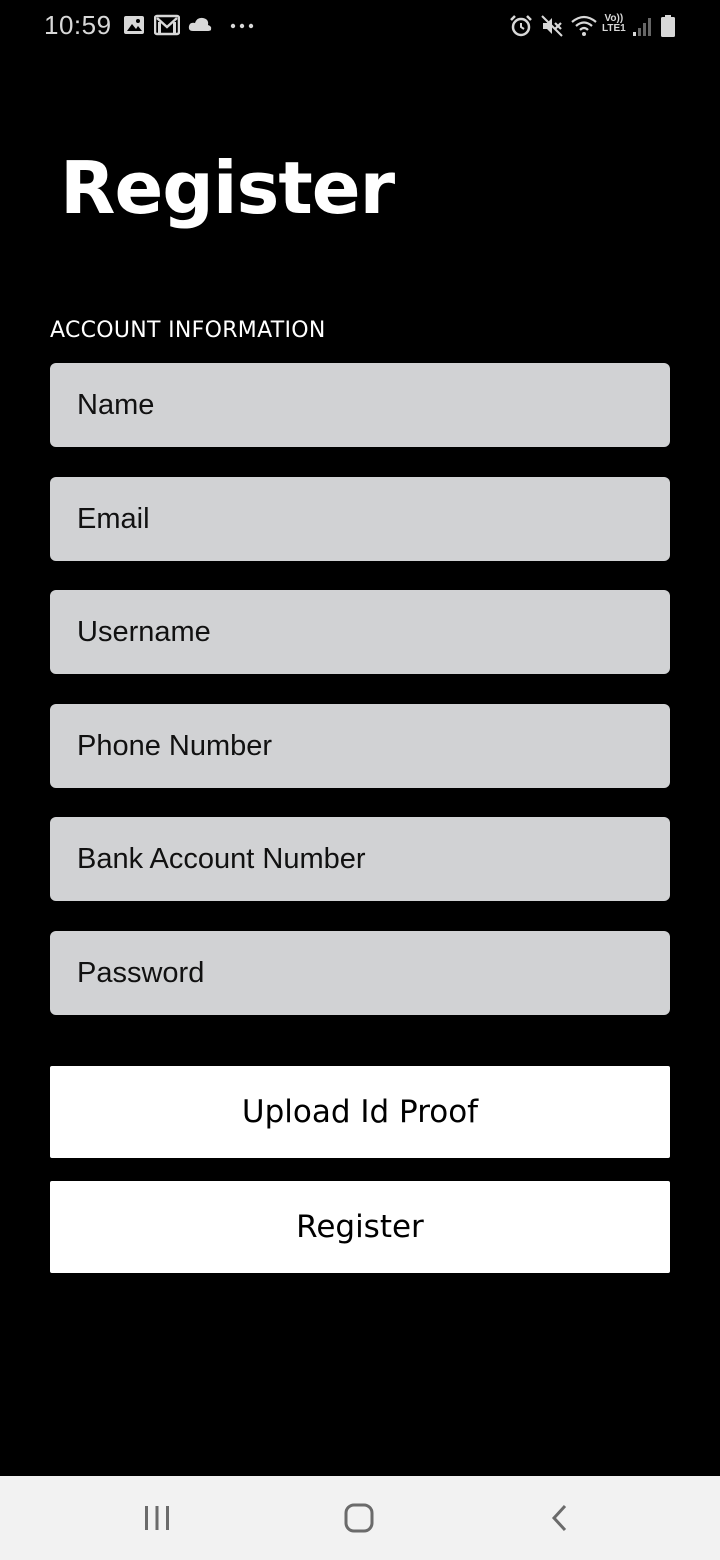 This screenshot has width=720, height=1560. Describe the element at coordinates (560, 1518) in the screenshot. I see `back-icon` at that location.